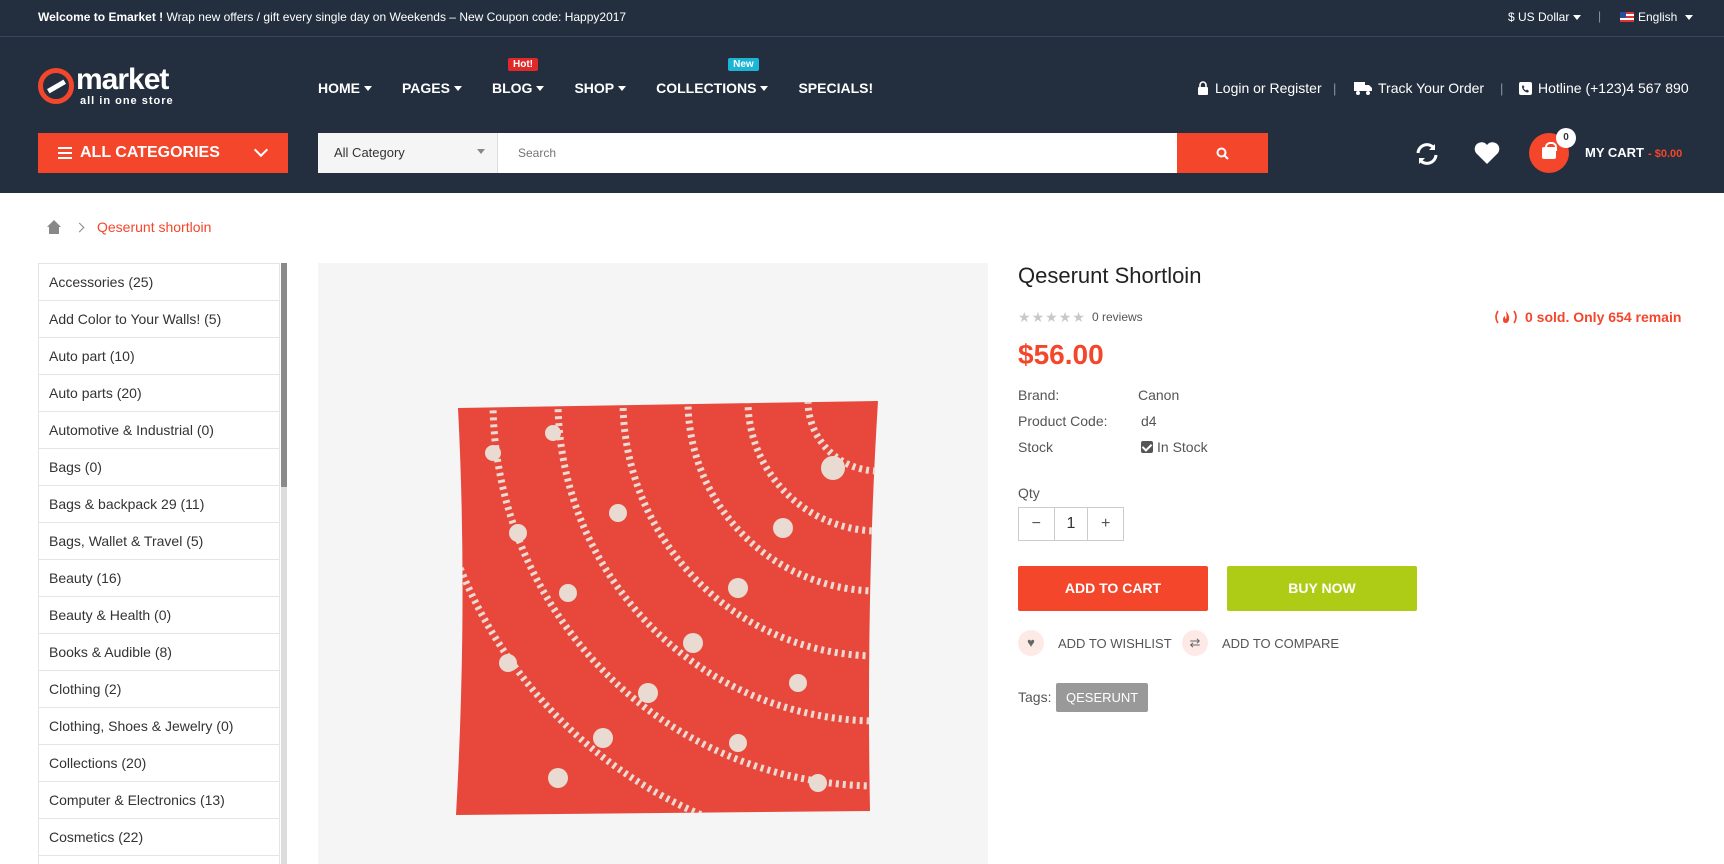 Image resolution: width=1724 pixels, height=864 pixels. I want to click on stock-value: In Stock, so click(1174, 447).